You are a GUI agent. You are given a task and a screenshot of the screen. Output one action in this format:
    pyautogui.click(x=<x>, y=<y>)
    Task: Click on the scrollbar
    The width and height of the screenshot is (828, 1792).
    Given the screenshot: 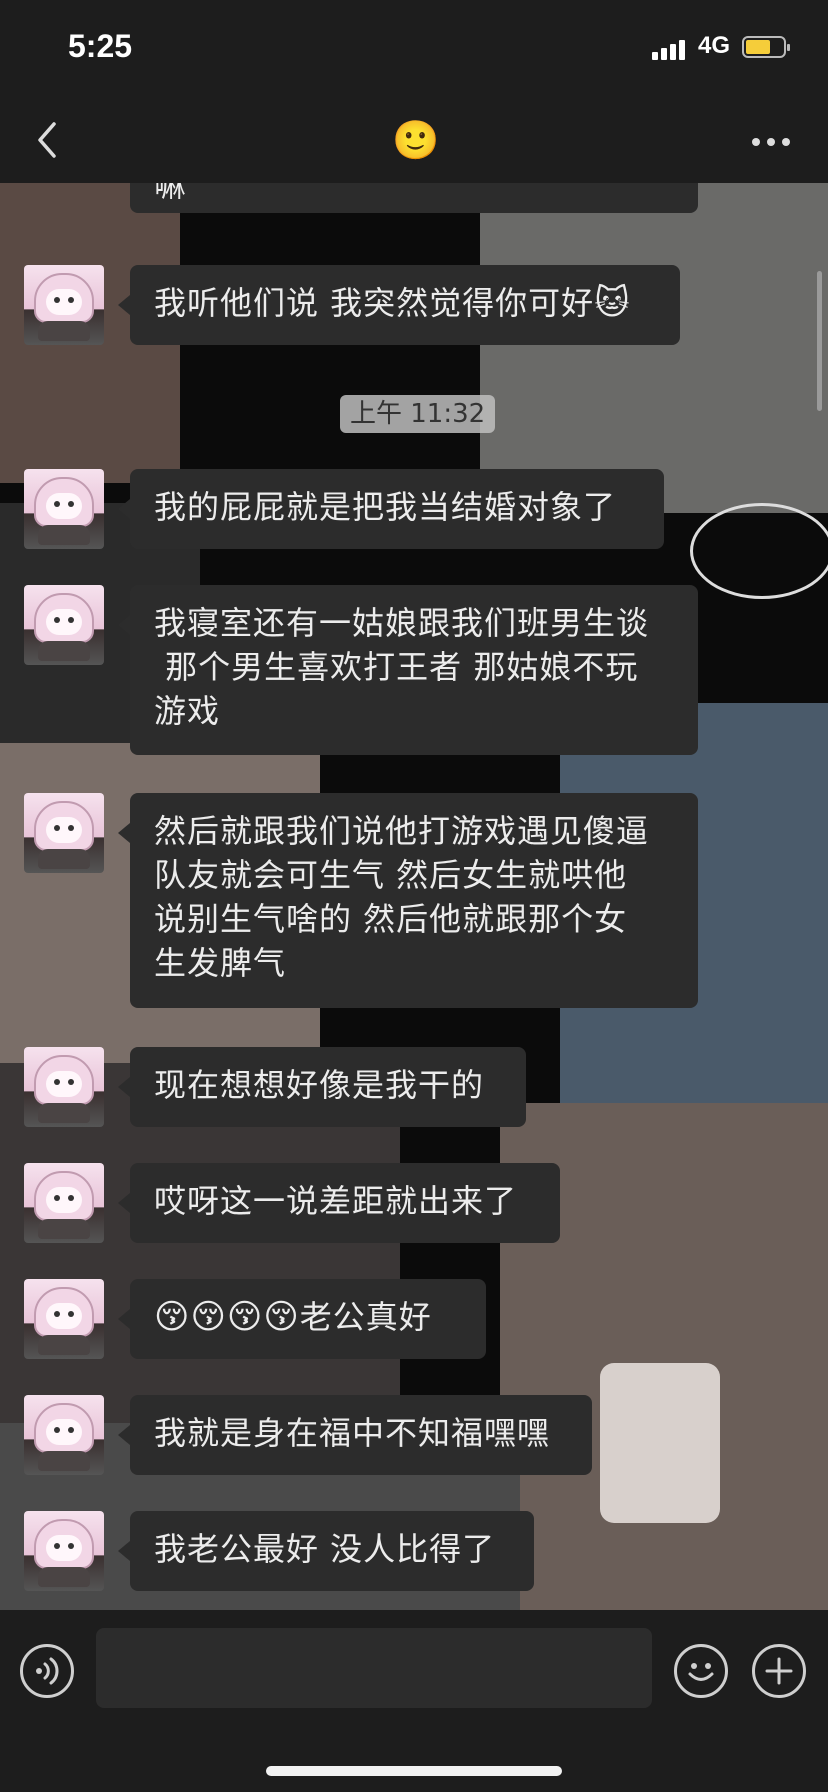 What is the action you would take?
    pyautogui.click(x=819, y=341)
    